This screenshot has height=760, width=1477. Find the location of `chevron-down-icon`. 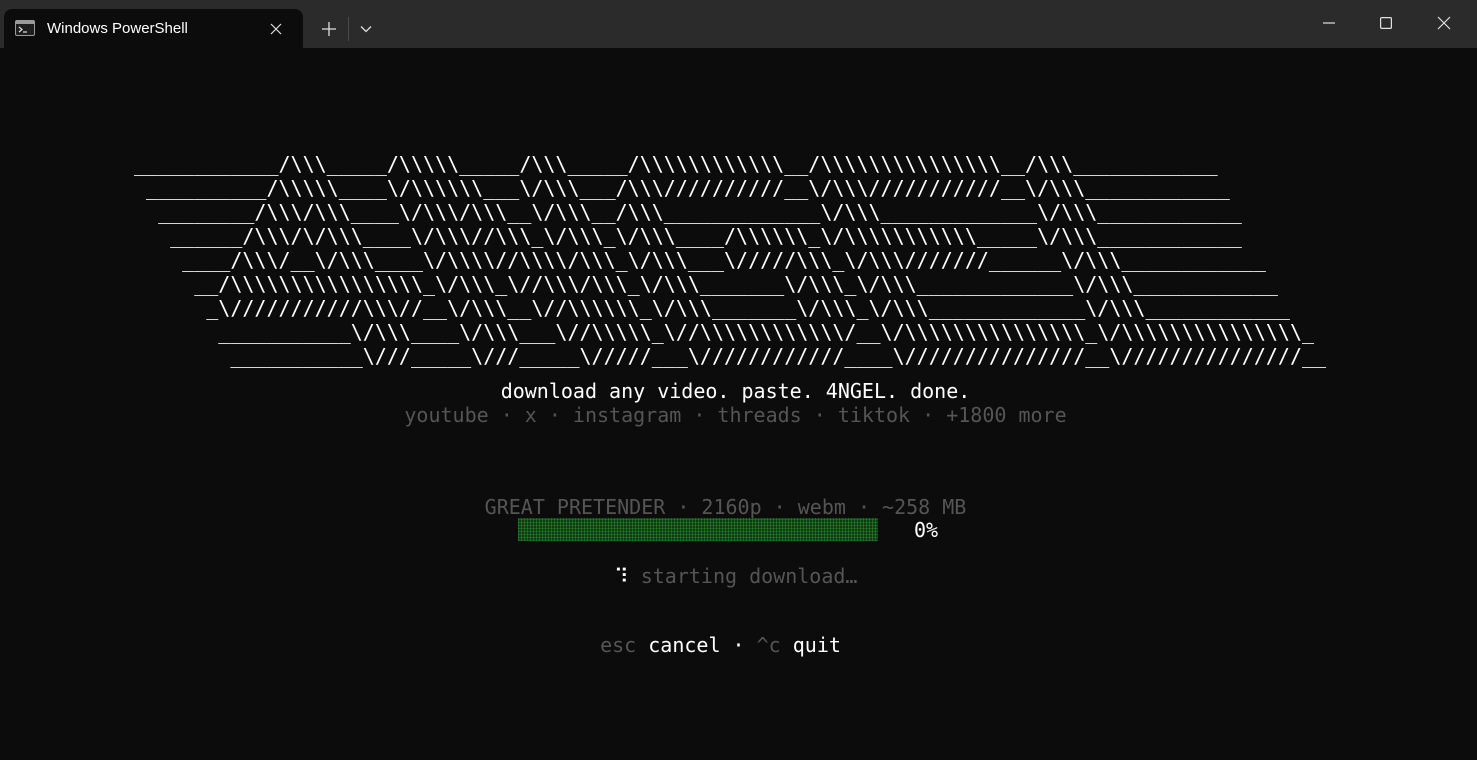

chevron-down-icon is located at coordinates (366, 29).